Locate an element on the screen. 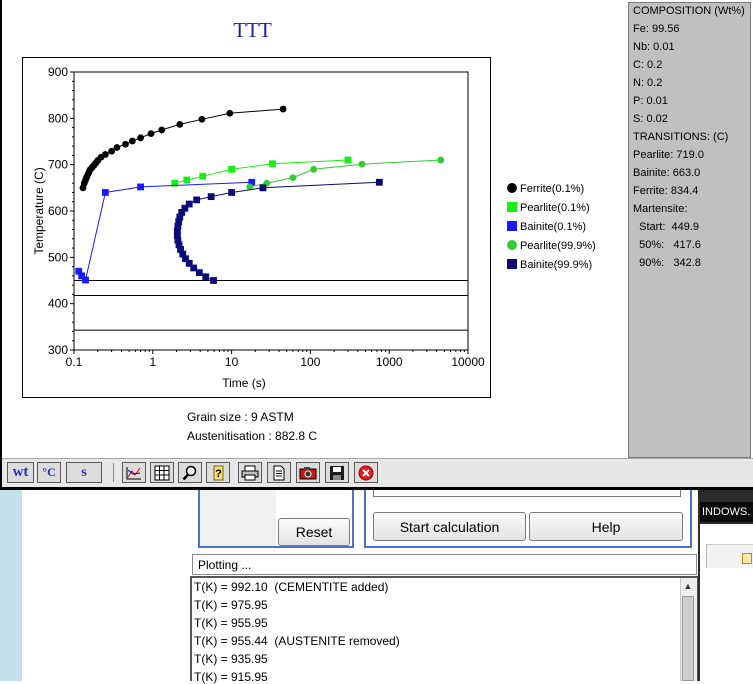 The image size is (753, 684). weight-percent-label: wt is located at coordinates (20, 472).